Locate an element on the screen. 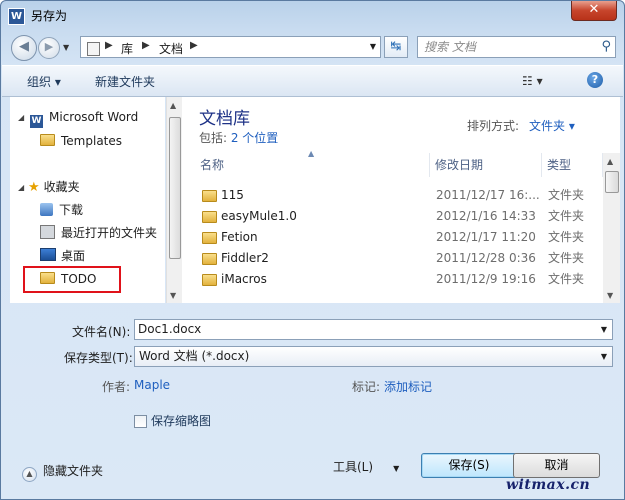 The height and width of the screenshot is (500, 625). new-folder-button: 新建文件夹 is located at coordinates (125, 81).